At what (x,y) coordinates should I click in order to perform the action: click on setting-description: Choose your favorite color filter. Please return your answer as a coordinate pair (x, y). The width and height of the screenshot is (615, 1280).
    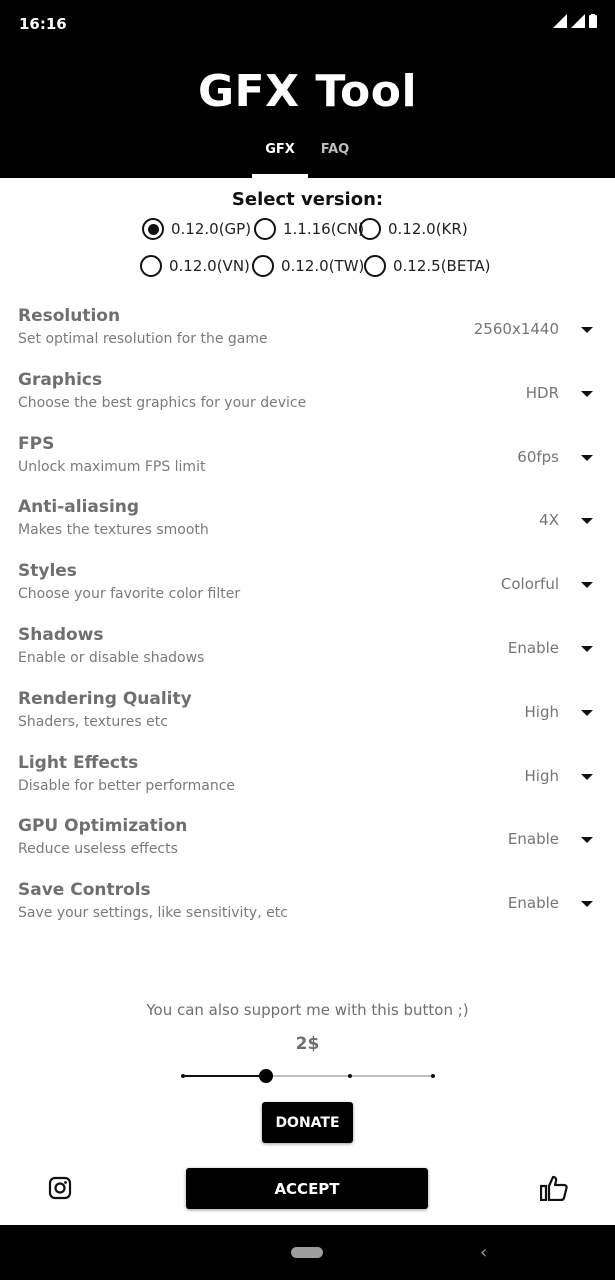
    Looking at the image, I should click on (129, 594).